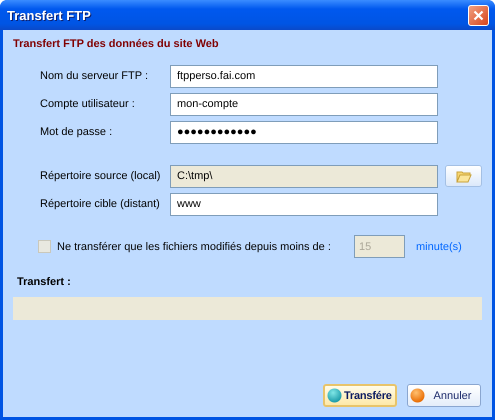  Describe the element at coordinates (116, 44) in the screenshot. I see `section-heading: Transfert FTP des données du site Web` at that location.